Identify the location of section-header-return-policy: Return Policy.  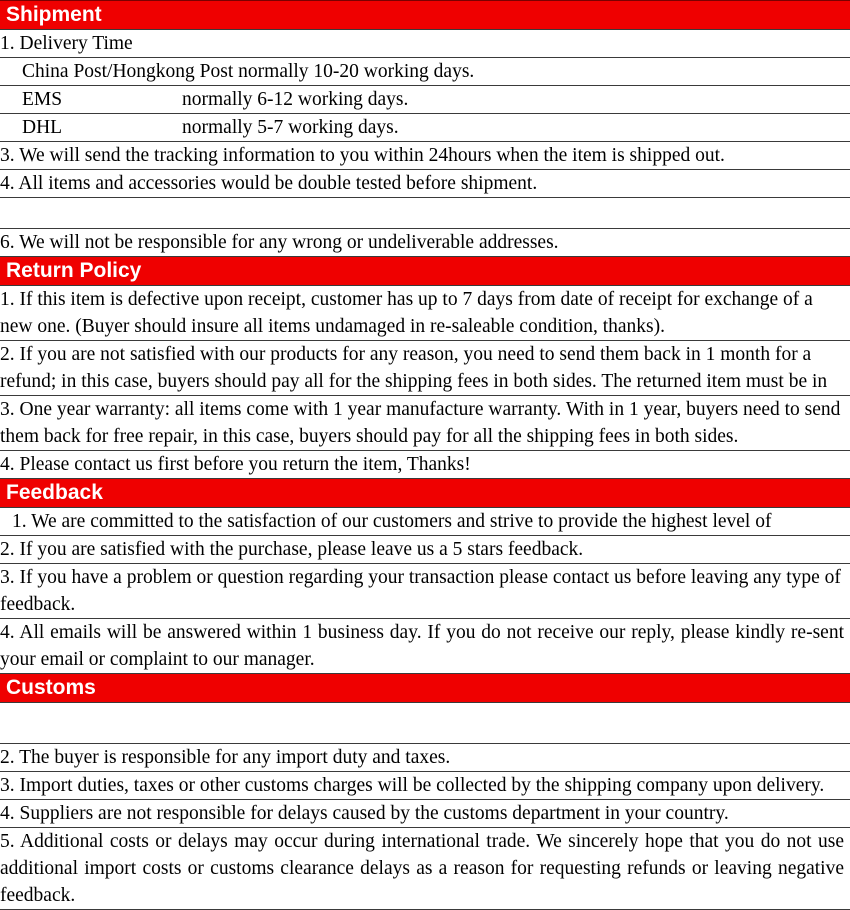
(425, 271).